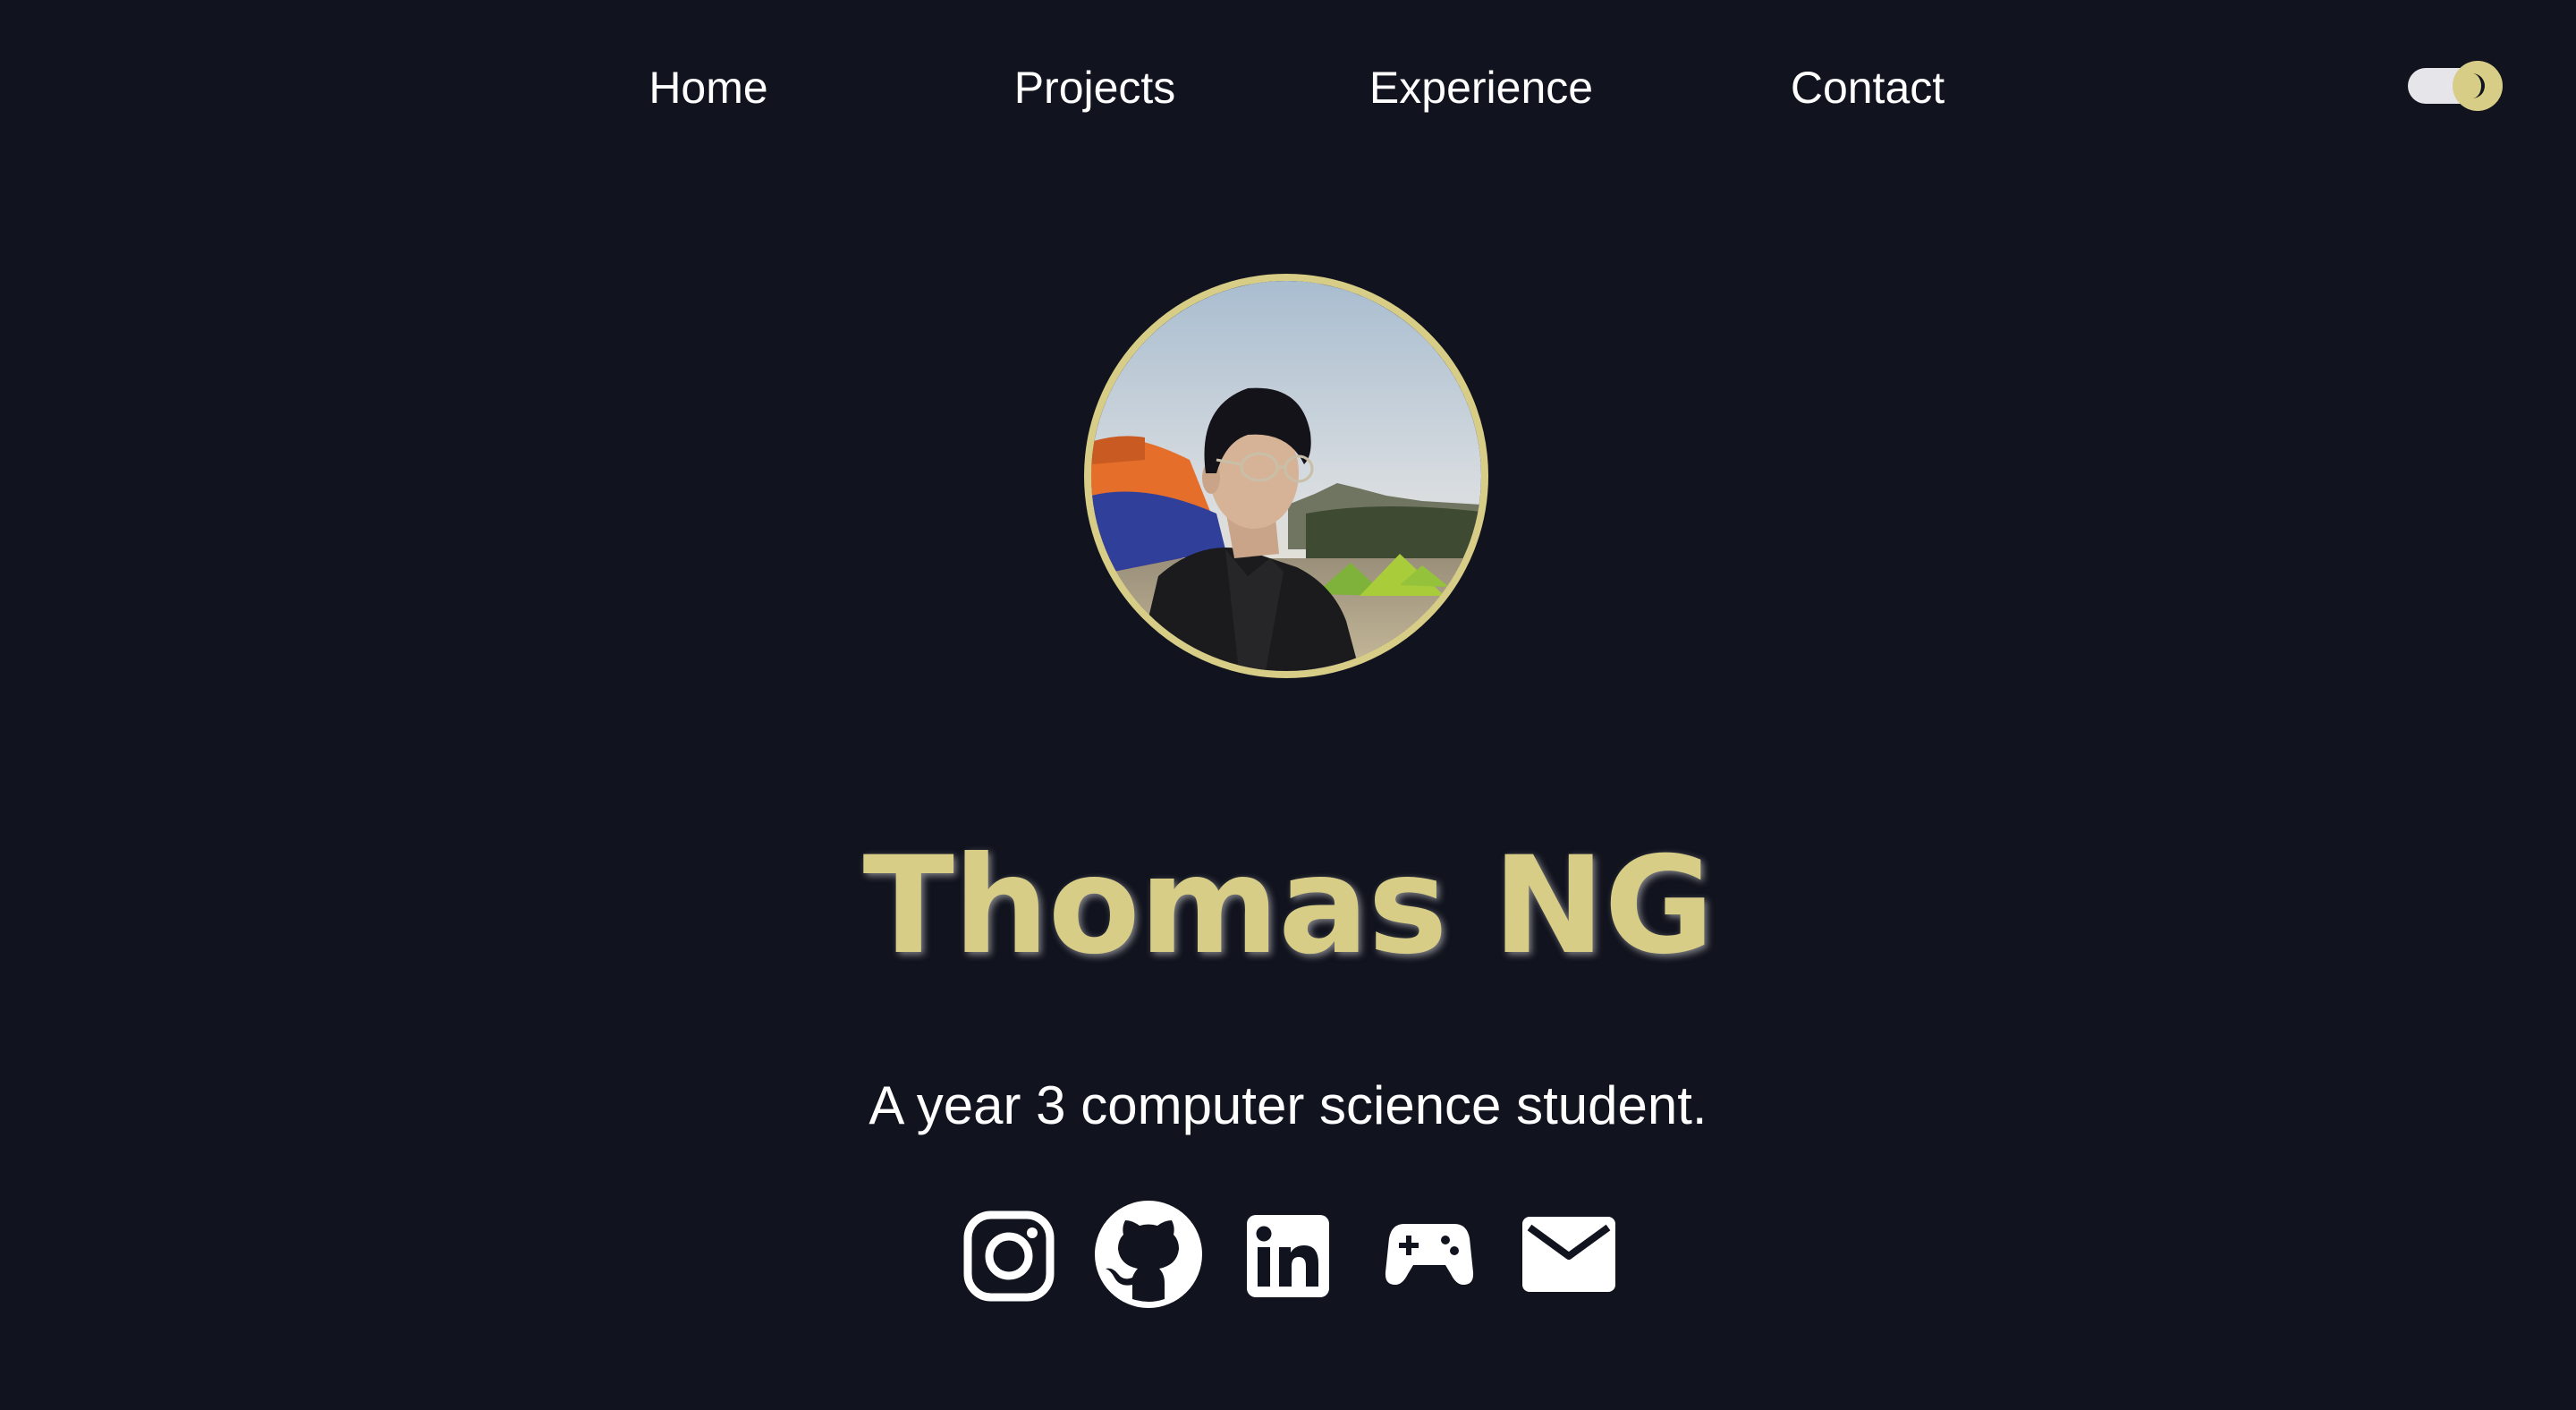  I want to click on gamepad-icon, so click(1429, 1254).